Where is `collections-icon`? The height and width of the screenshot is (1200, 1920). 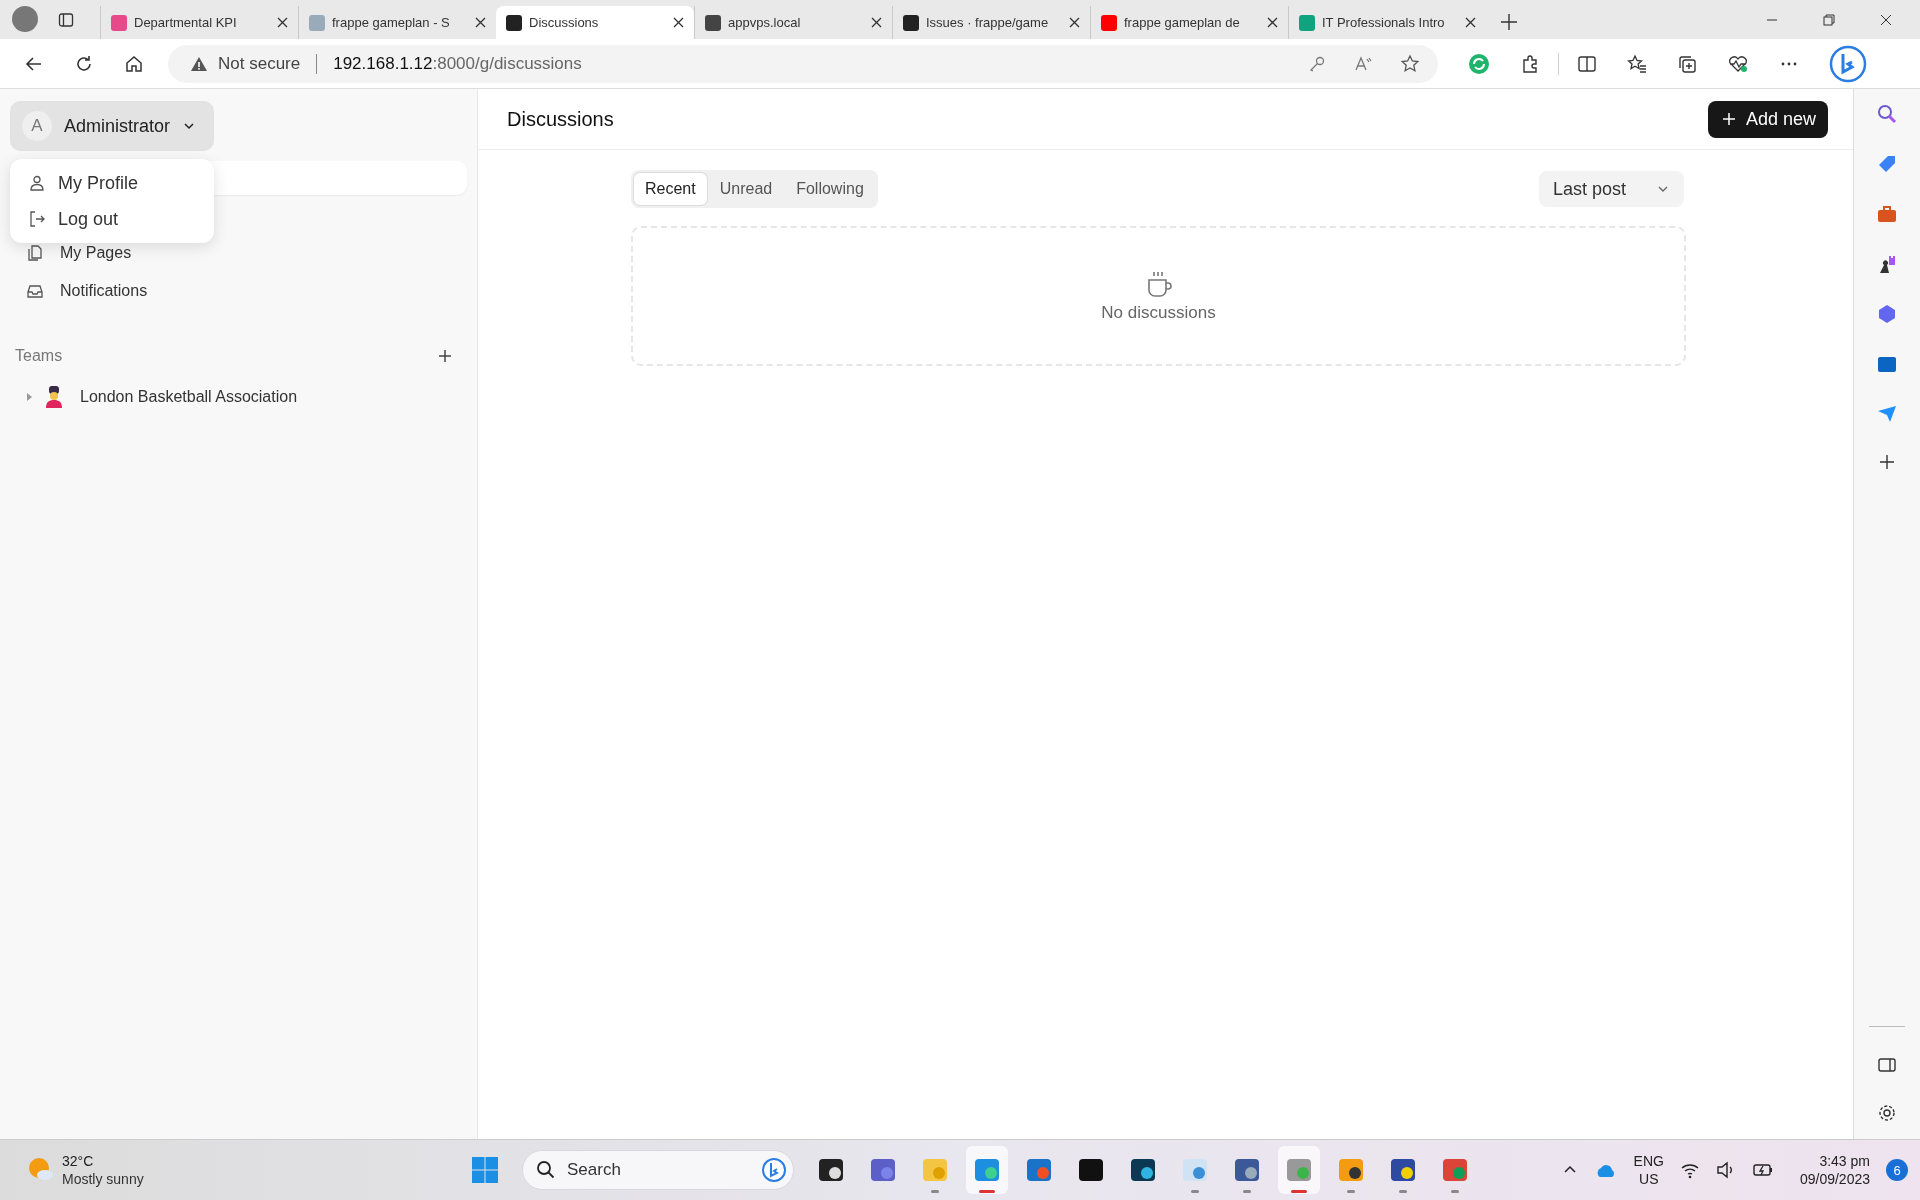 collections-icon is located at coordinates (1687, 63).